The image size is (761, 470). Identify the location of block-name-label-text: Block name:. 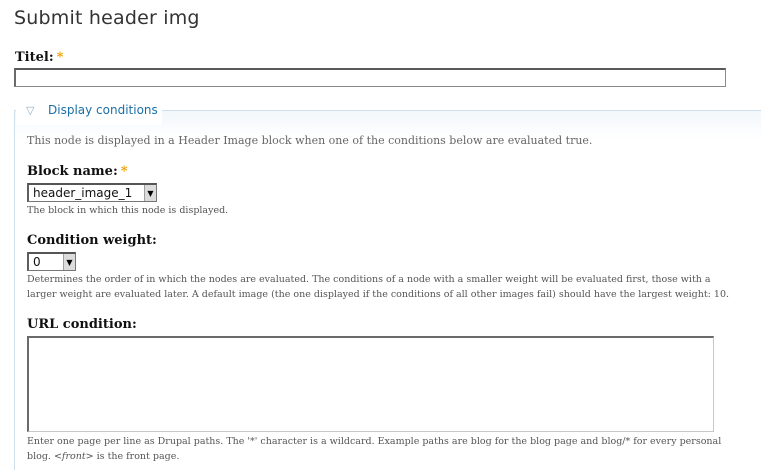
(72, 171).